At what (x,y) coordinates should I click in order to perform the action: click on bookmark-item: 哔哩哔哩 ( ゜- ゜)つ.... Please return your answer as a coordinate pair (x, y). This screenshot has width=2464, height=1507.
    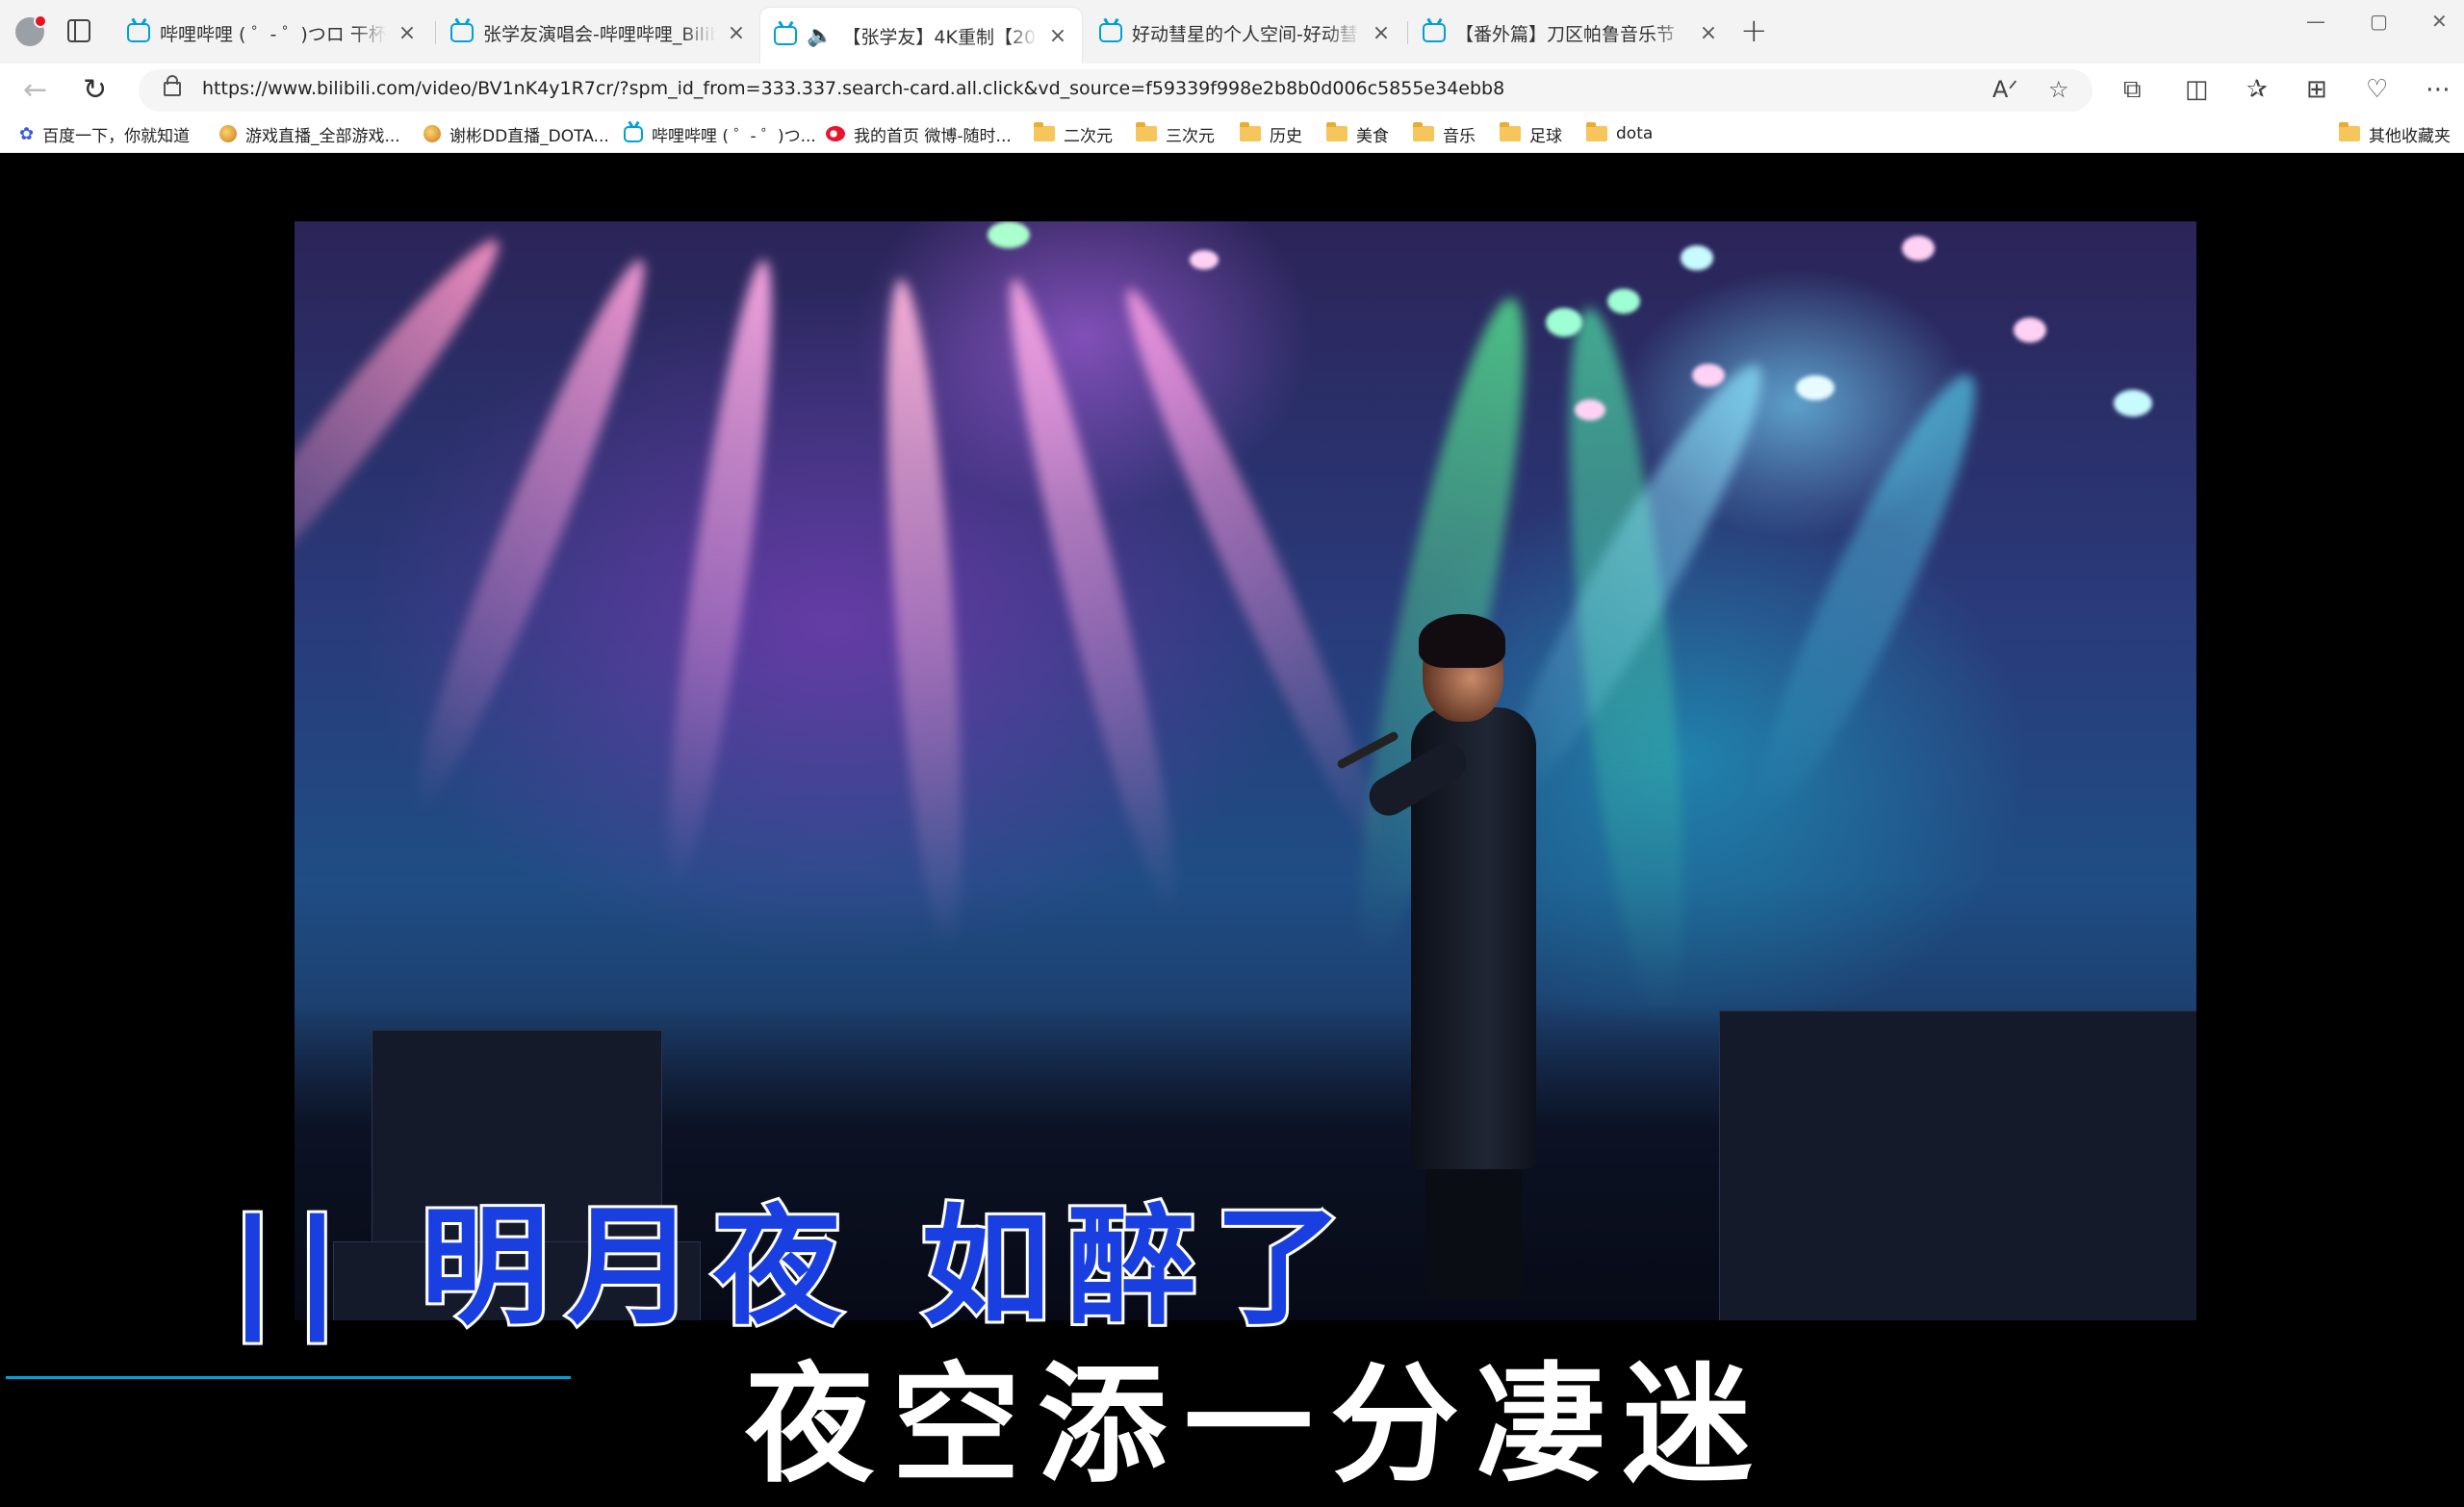
    Looking at the image, I should click on (720, 133).